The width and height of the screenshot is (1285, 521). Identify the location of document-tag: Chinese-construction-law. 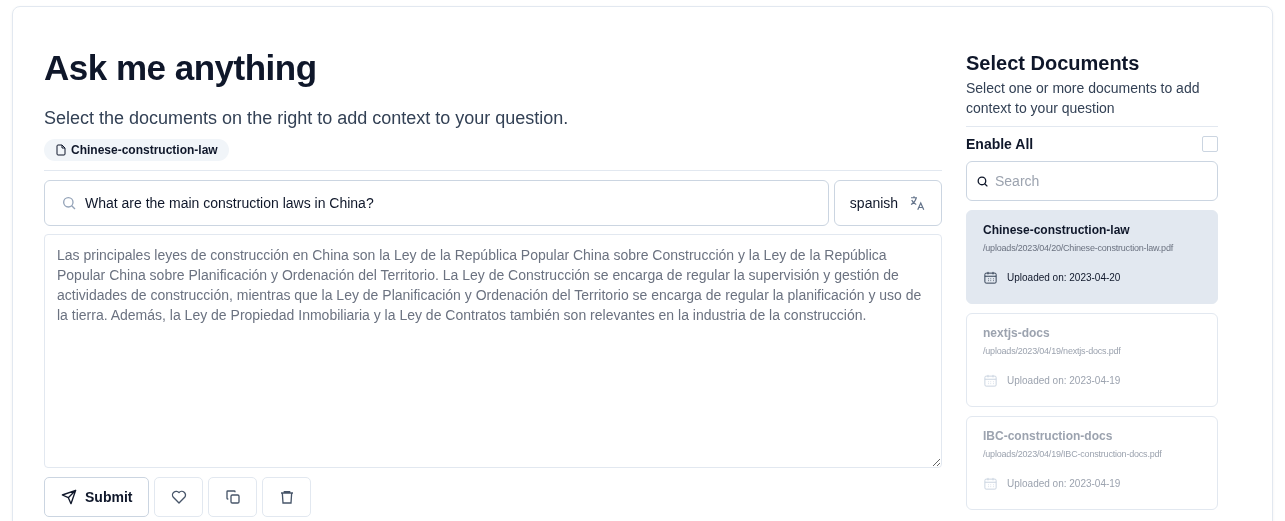
(136, 150).